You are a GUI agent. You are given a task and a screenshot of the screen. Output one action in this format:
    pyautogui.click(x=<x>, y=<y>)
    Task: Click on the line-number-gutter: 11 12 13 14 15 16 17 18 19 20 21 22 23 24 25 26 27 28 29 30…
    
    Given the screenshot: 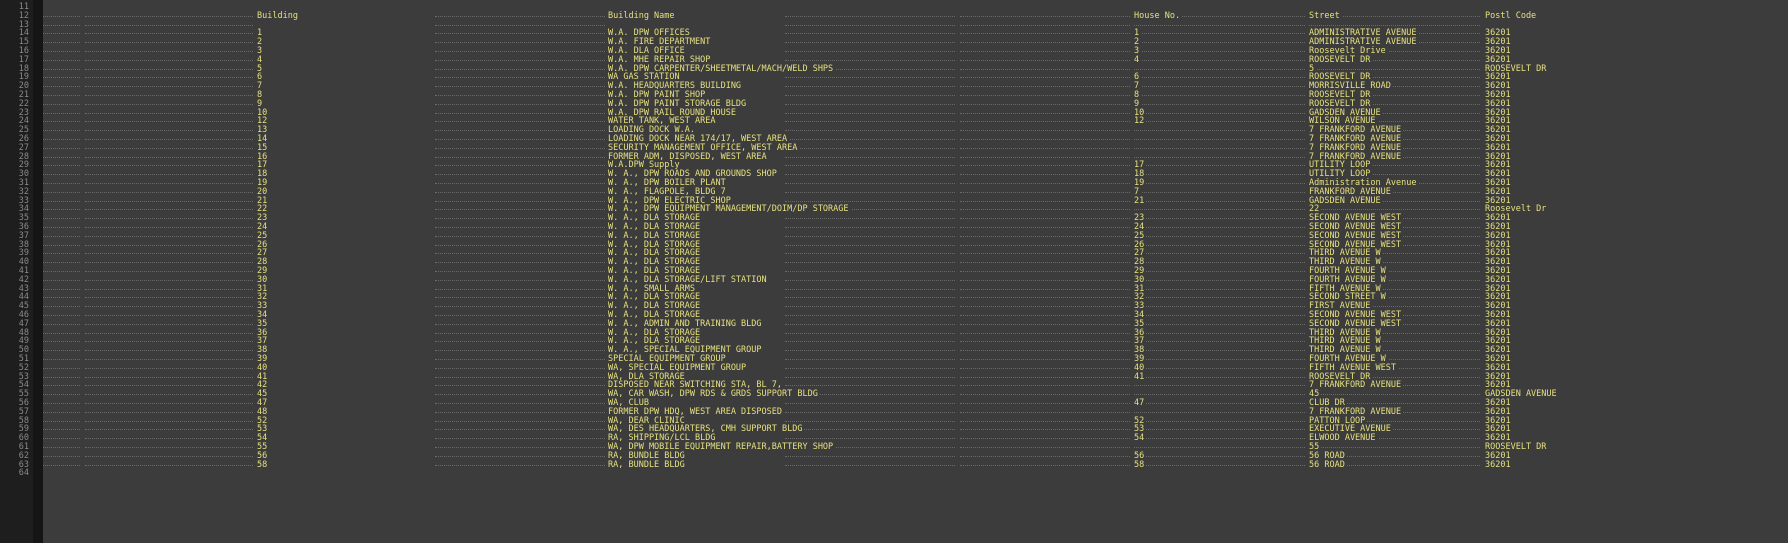 What is the action you would take?
    pyautogui.click(x=16, y=271)
    